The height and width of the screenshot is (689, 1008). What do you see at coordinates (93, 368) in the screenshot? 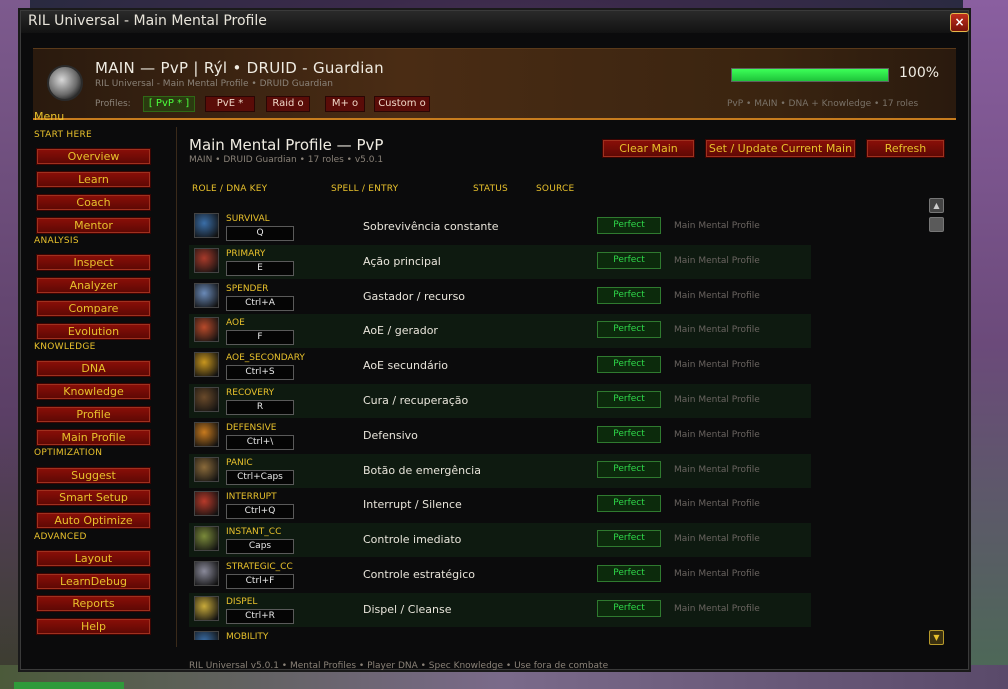
I see `nav-dna-button: DNA` at bounding box center [93, 368].